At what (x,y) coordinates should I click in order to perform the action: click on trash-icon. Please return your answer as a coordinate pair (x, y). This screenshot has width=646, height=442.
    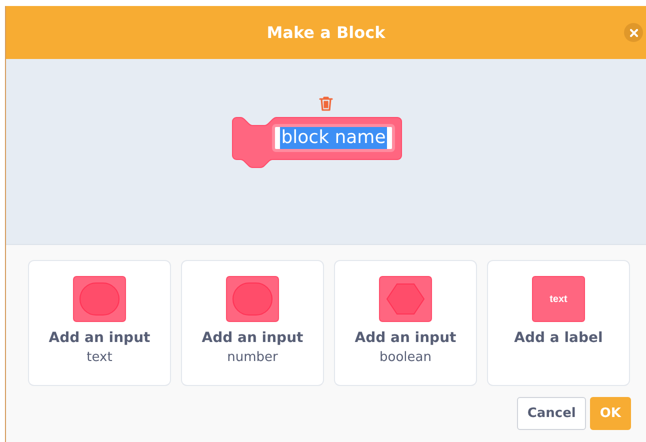
    Looking at the image, I should click on (326, 103).